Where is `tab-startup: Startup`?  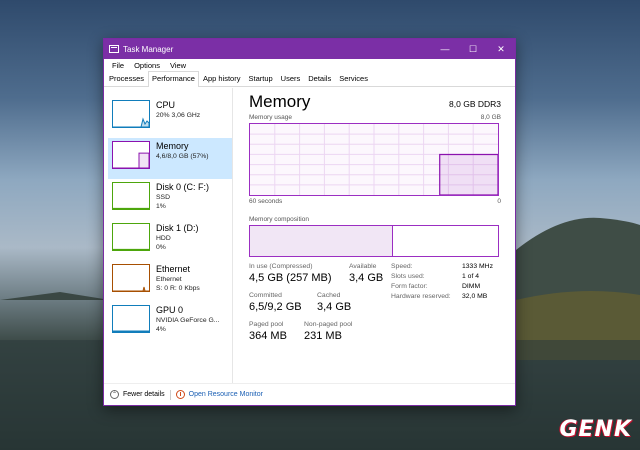
tab-startup: Startup is located at coordinates (260, 78).